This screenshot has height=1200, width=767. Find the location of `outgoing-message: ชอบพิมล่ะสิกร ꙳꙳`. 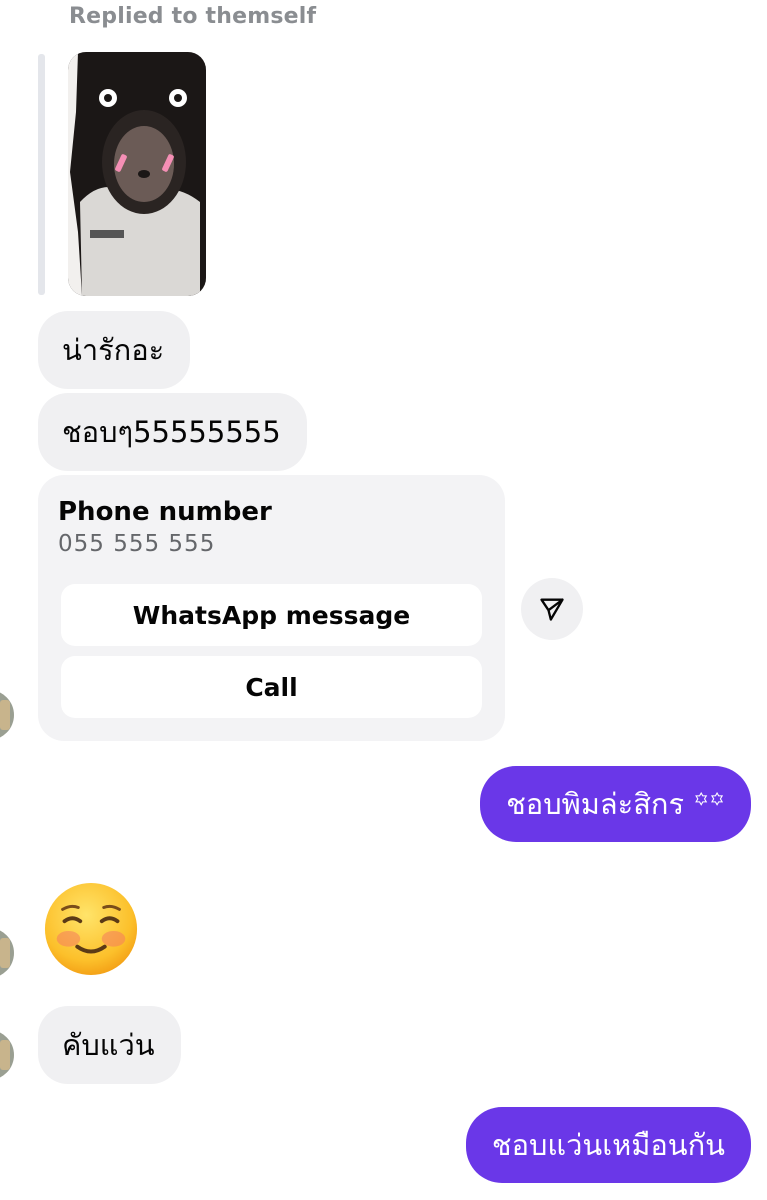

outgoing-message: ชอบพิมล่ะสิกร ꙳꙳ is located at coordinates (615, 804).